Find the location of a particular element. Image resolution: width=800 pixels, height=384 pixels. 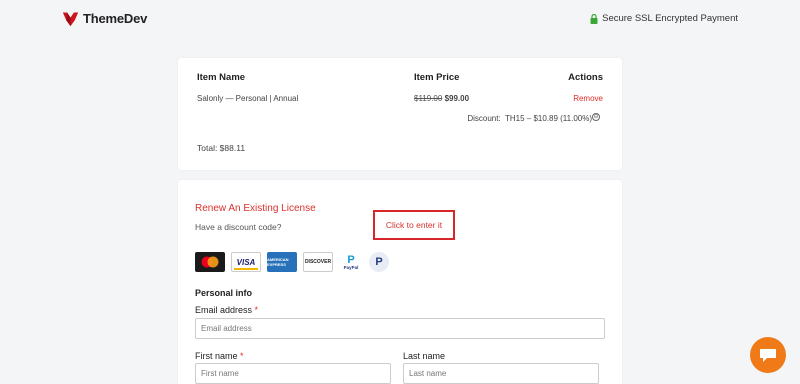

chat-button is located at coordinates (768, 355).